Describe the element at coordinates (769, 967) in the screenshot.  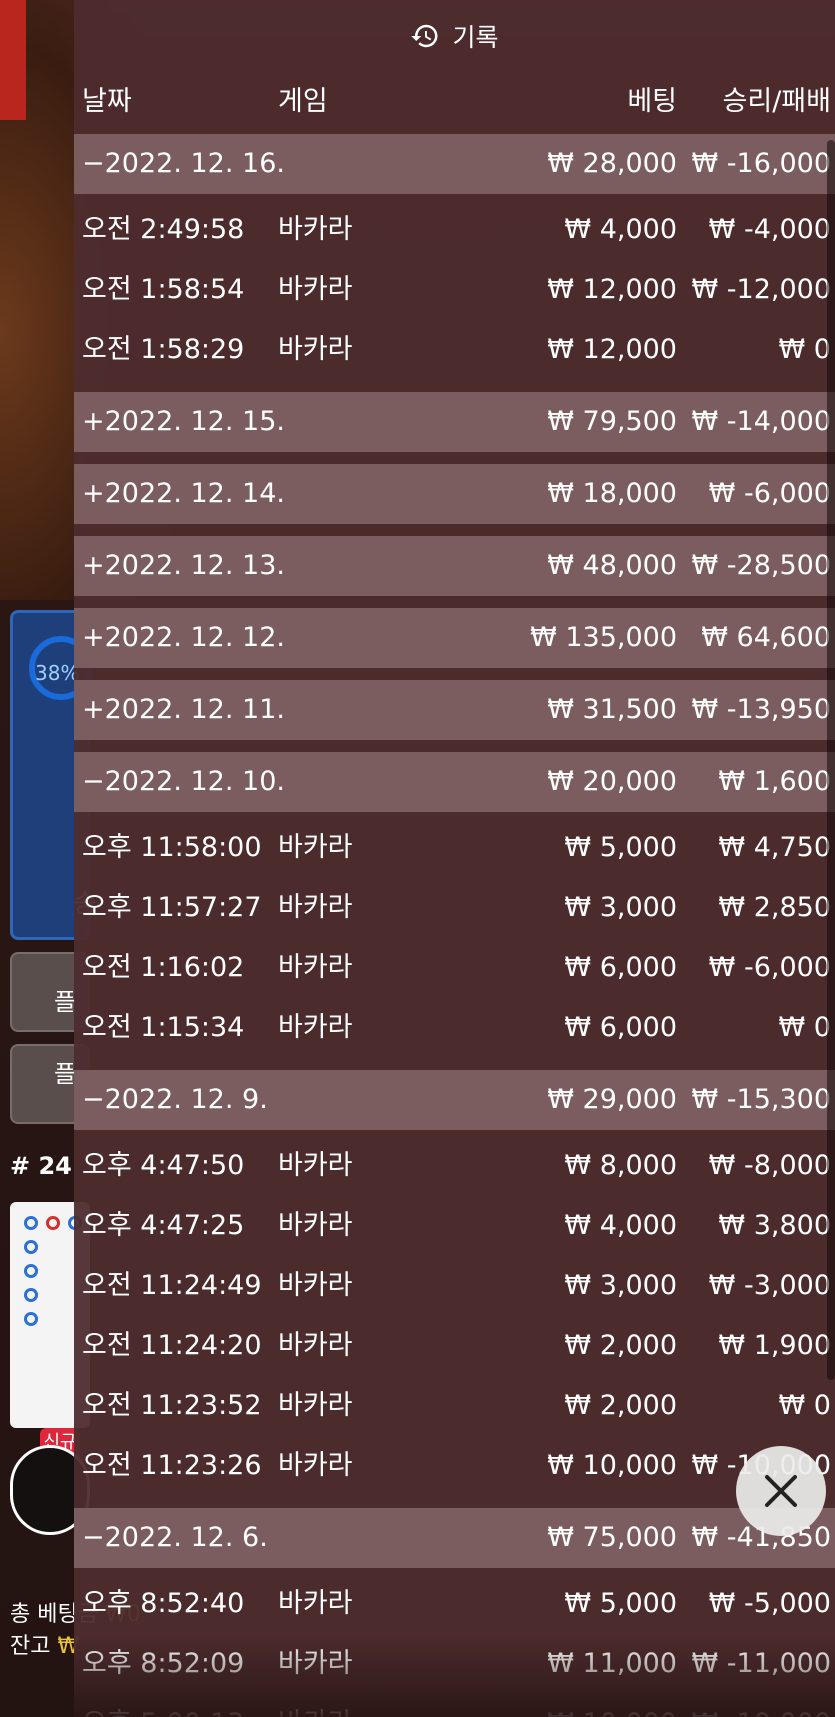
I see `bet-win-loss: ₩ -6,000` at that location.